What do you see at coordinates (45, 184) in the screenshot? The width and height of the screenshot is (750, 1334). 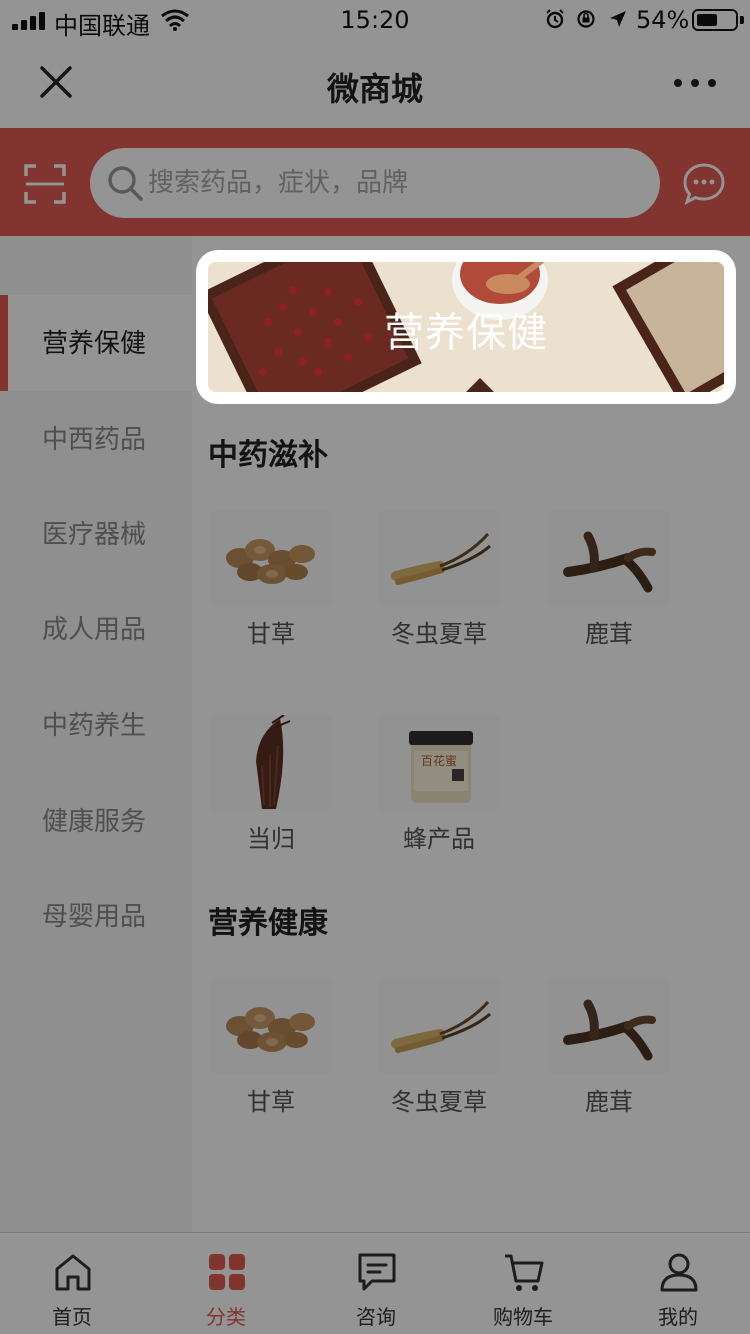 I see `scan-icon` at bounding box center [45, 184].